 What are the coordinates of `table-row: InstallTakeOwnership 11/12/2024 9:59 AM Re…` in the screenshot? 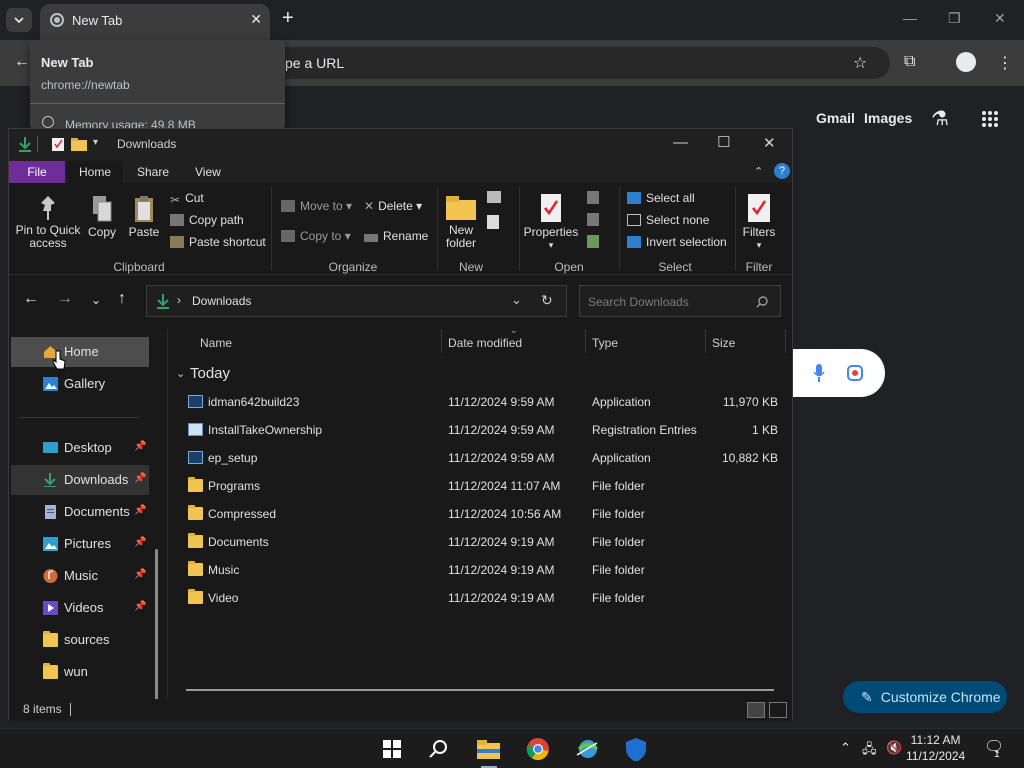 It's located at (480, 430).